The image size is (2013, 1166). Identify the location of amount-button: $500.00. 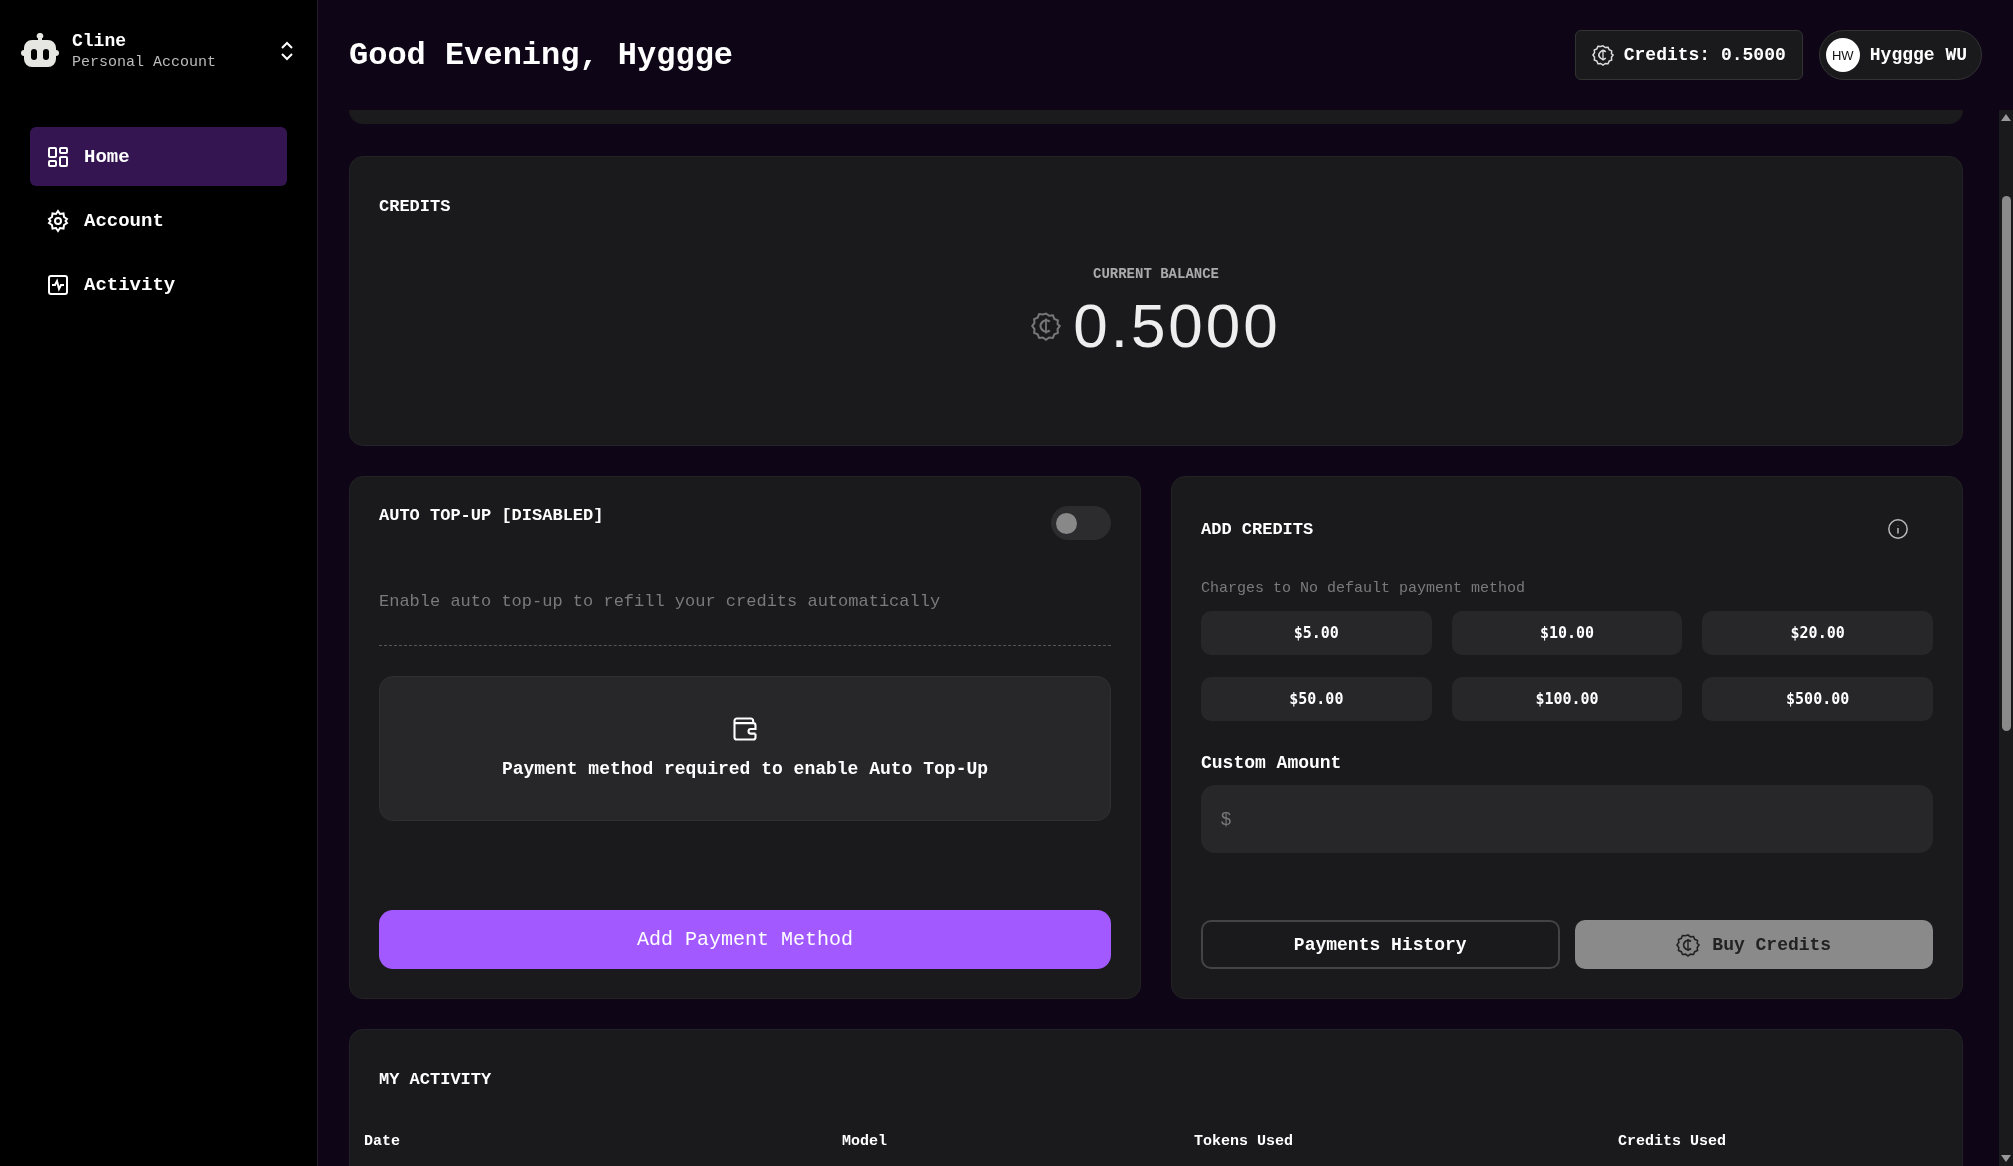
(1817, 699).